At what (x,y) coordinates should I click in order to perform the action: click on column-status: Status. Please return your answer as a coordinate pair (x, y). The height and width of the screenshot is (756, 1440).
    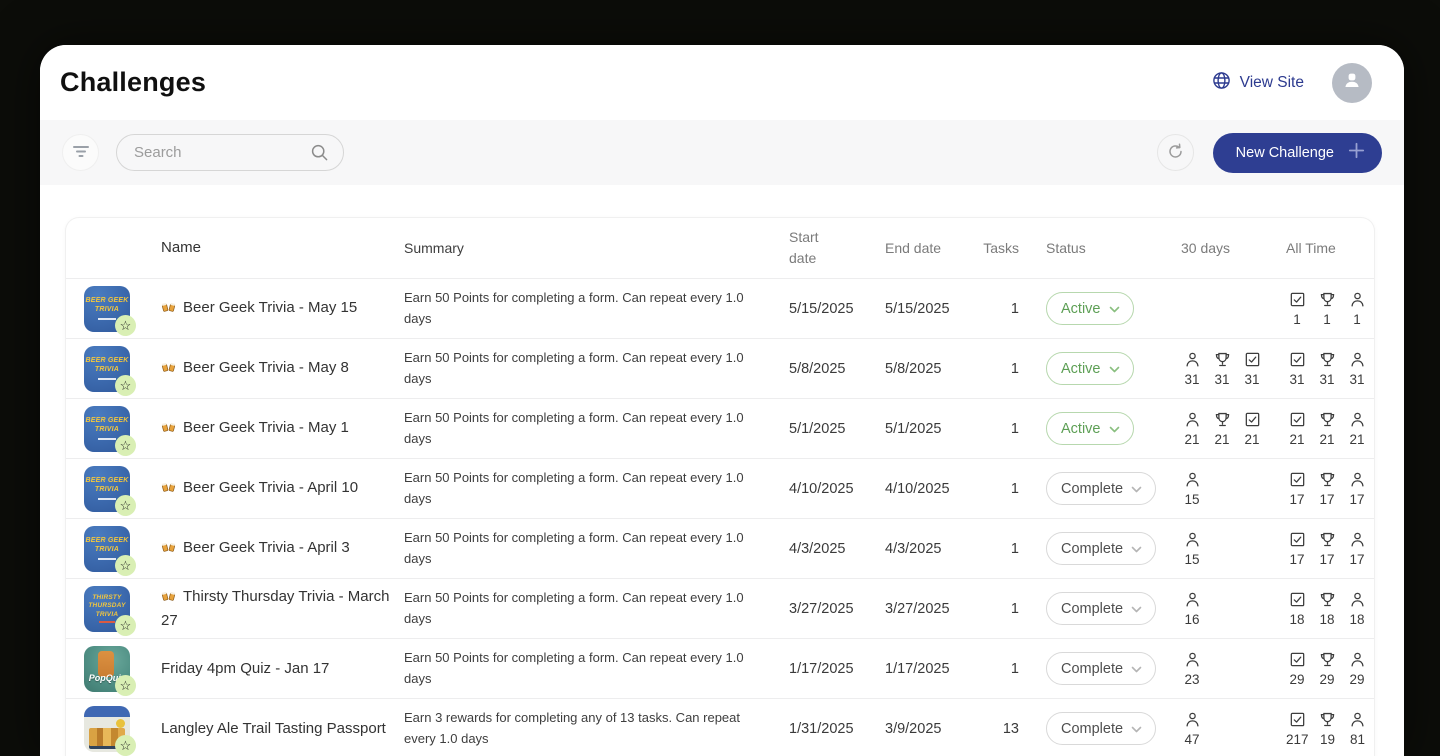
    Looking at the image, I should click on (1066, 248).